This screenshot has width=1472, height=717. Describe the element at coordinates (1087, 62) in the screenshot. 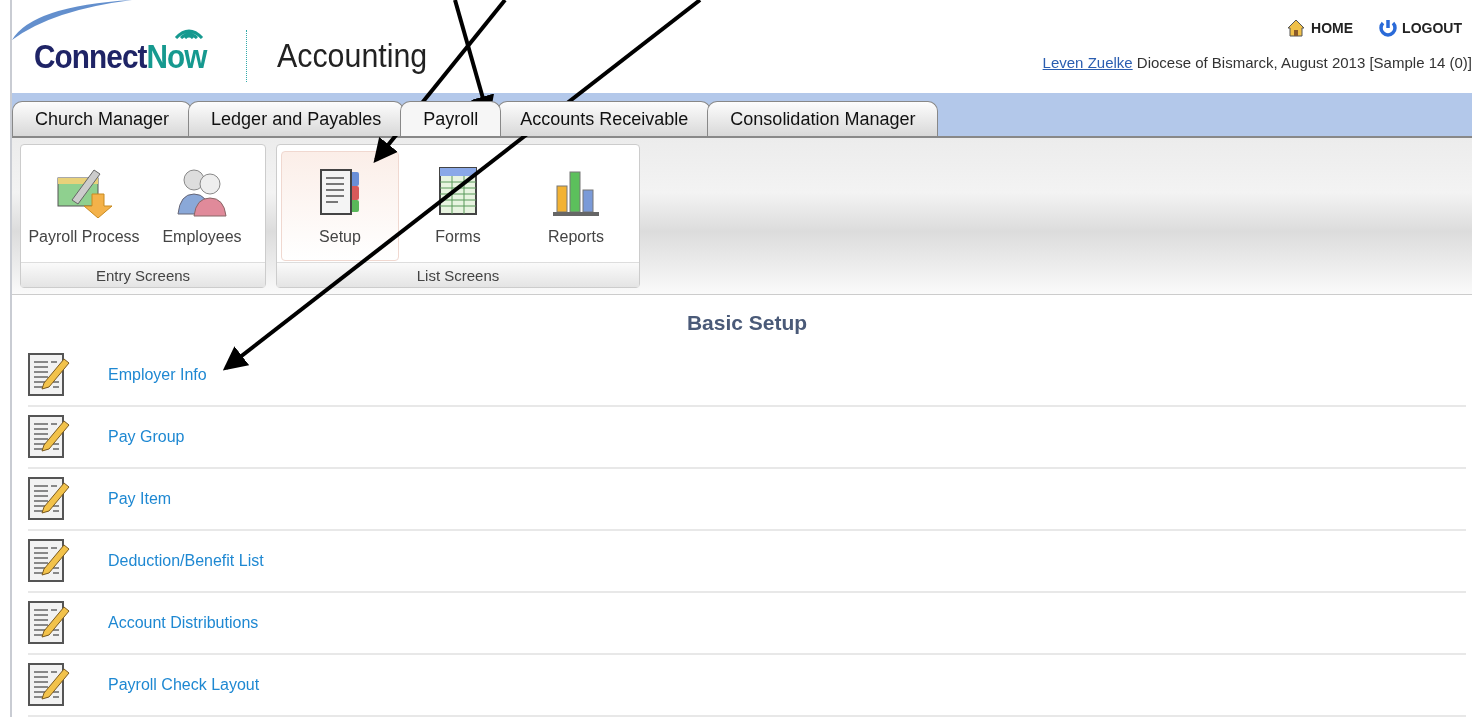

I see `user-link: Leven Zuelke` at that location.